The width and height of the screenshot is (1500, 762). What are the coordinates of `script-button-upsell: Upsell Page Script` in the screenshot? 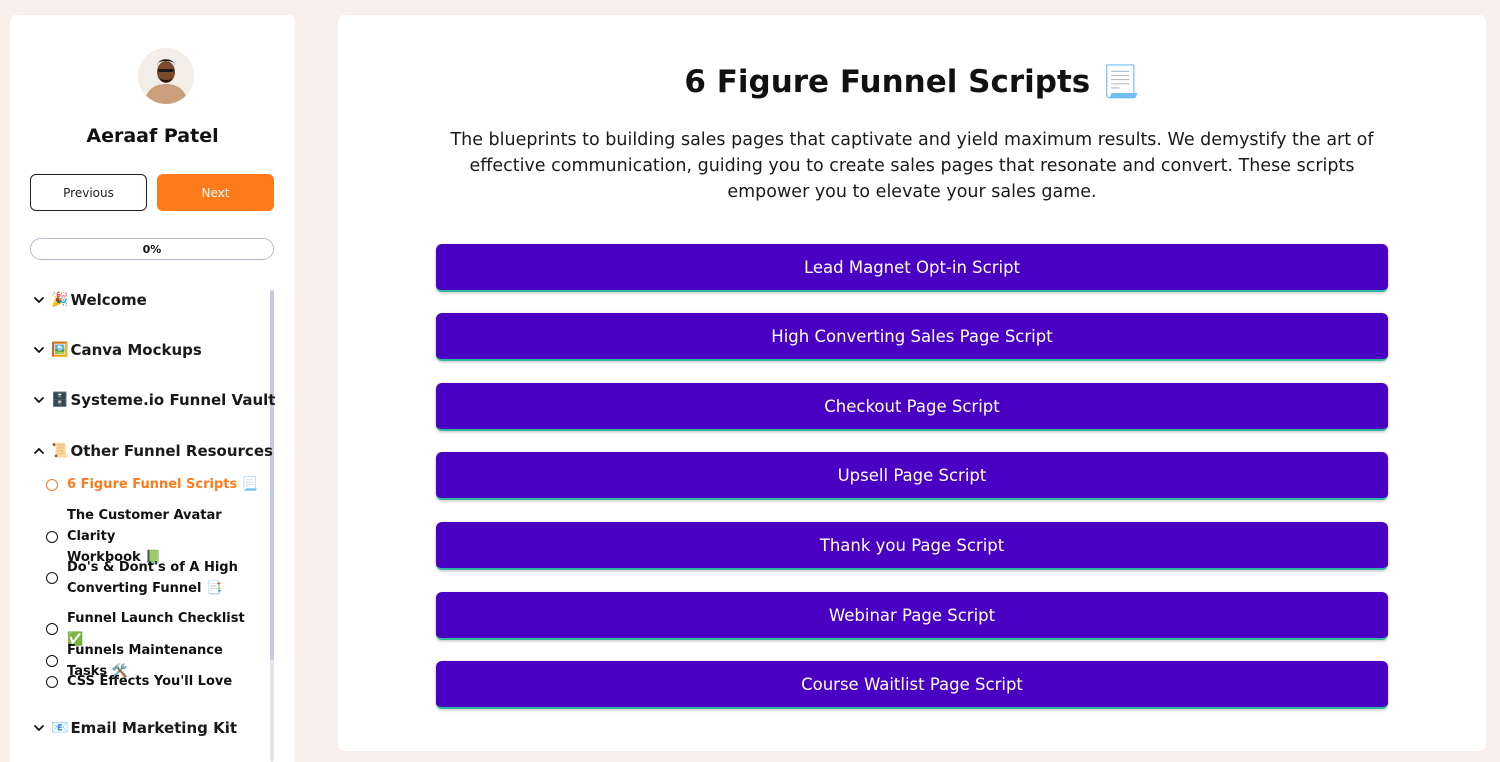 It's located at (912, 476).